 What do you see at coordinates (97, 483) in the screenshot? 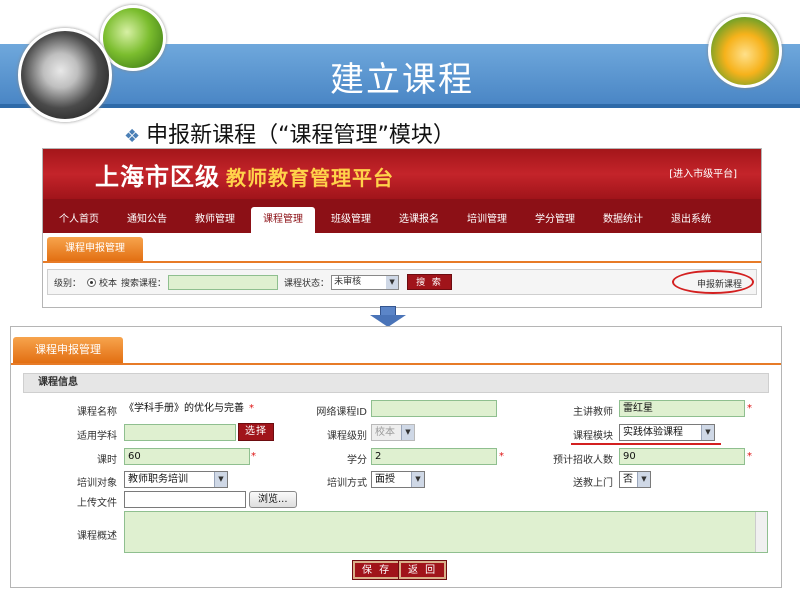
I see `label-target: 培训对象` at bounding box center [97, 483].